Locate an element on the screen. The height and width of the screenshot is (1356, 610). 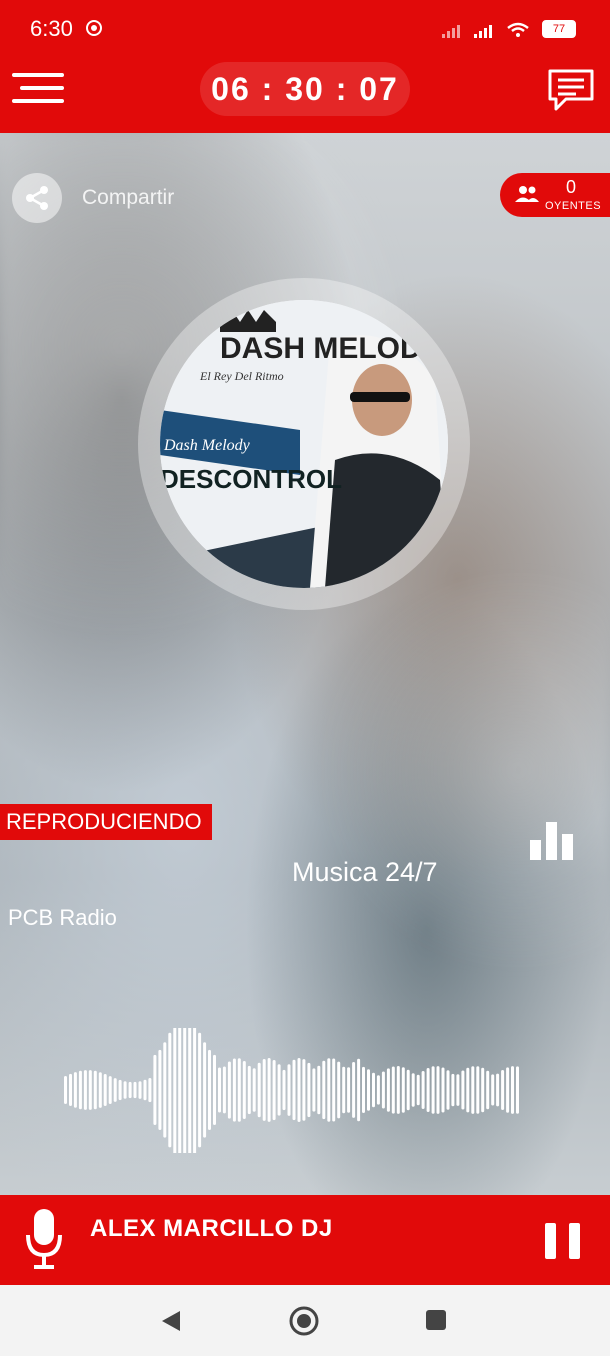
signal-icons is located at coordinates (486, 30).